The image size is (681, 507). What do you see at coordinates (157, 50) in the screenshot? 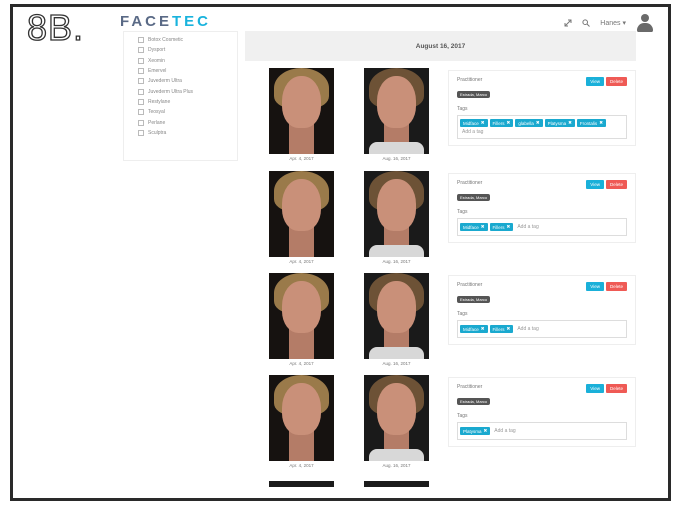
I see `filter-label: Dysport` at bounding box center [157, 50].